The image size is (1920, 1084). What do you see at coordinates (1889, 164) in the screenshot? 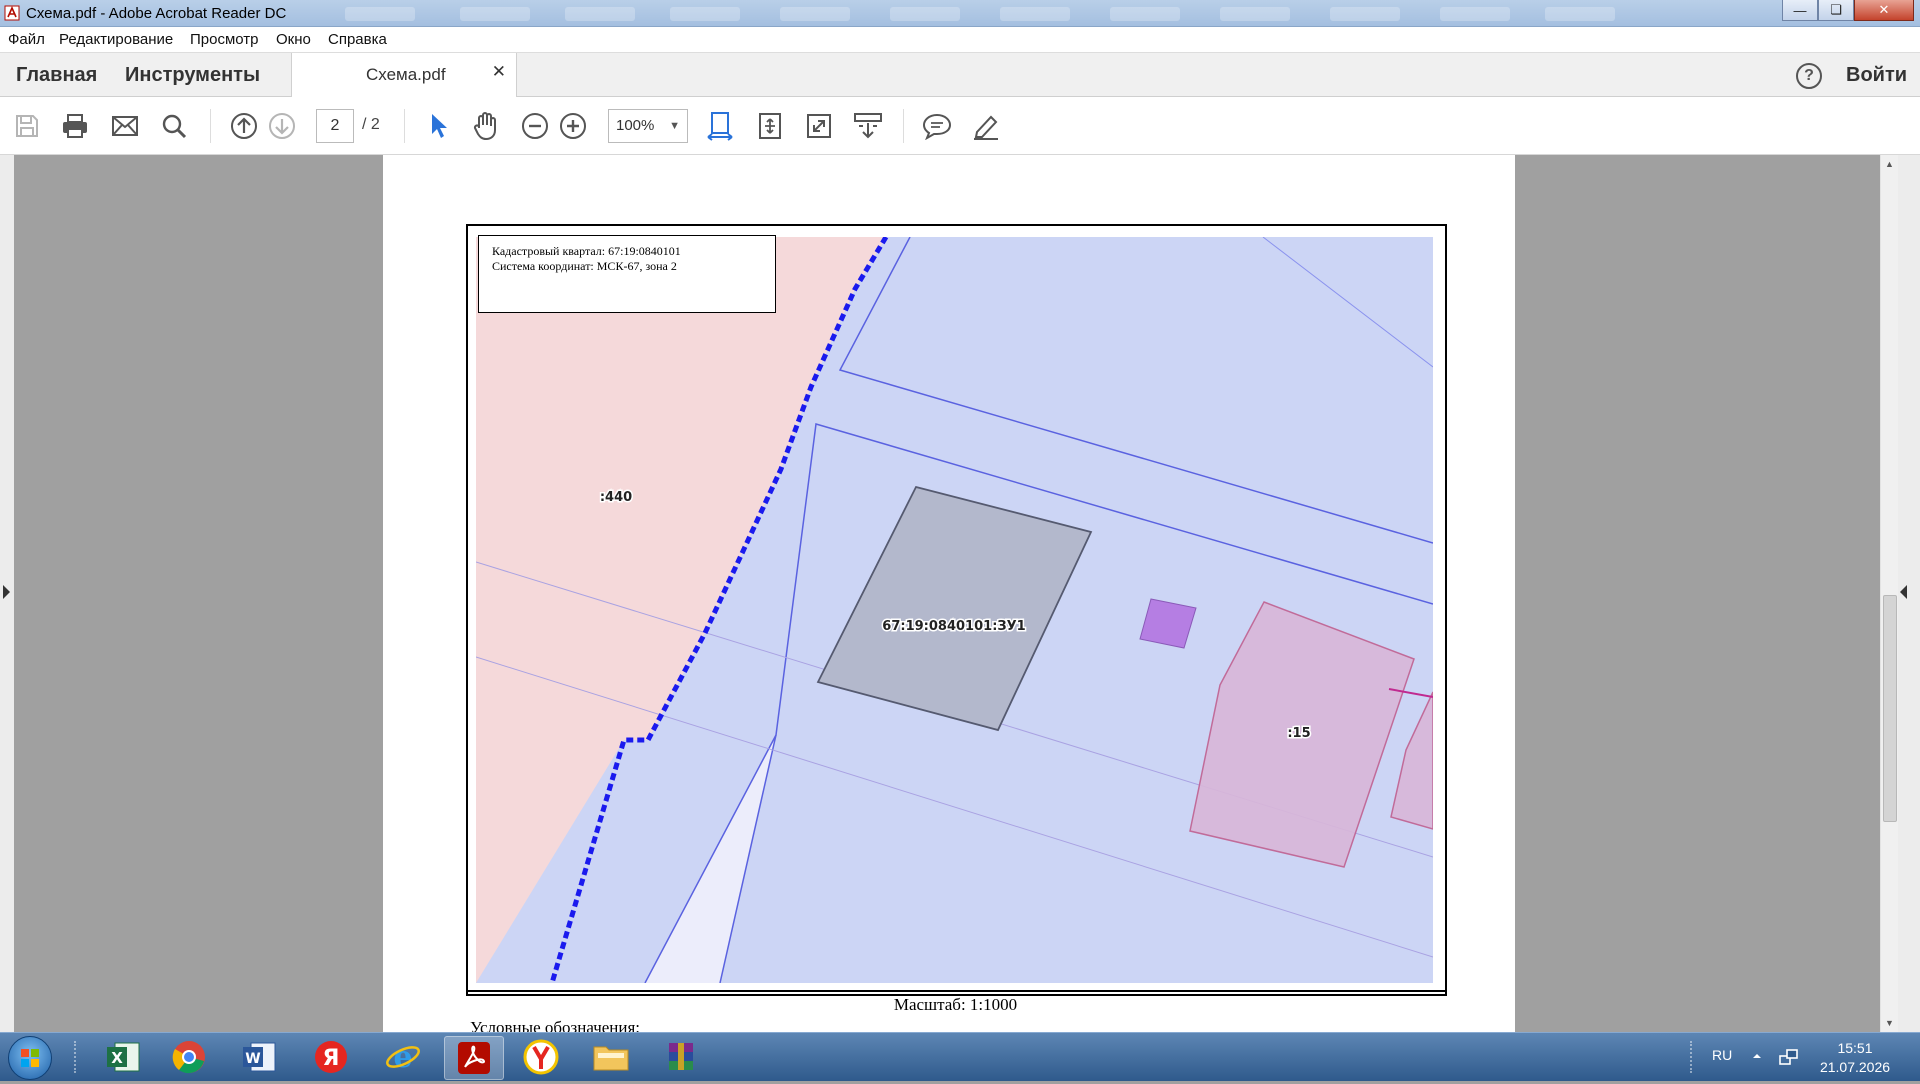
I see `scroll-up-icon: ▲` at bounding box center [1889, 164].